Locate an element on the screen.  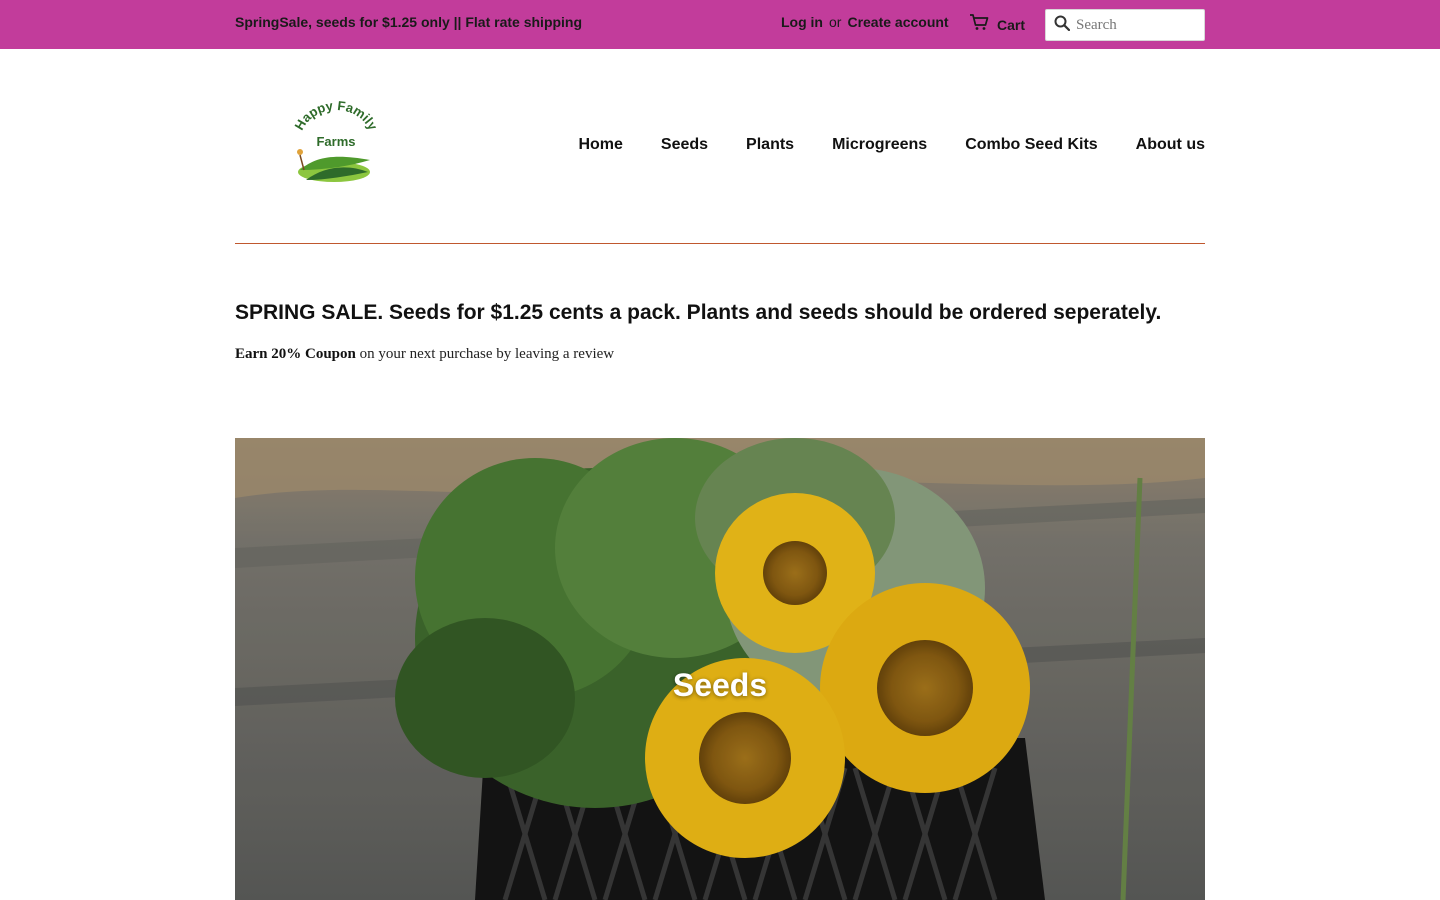
hero-title: Seeds is located at coordinates (720, 685).